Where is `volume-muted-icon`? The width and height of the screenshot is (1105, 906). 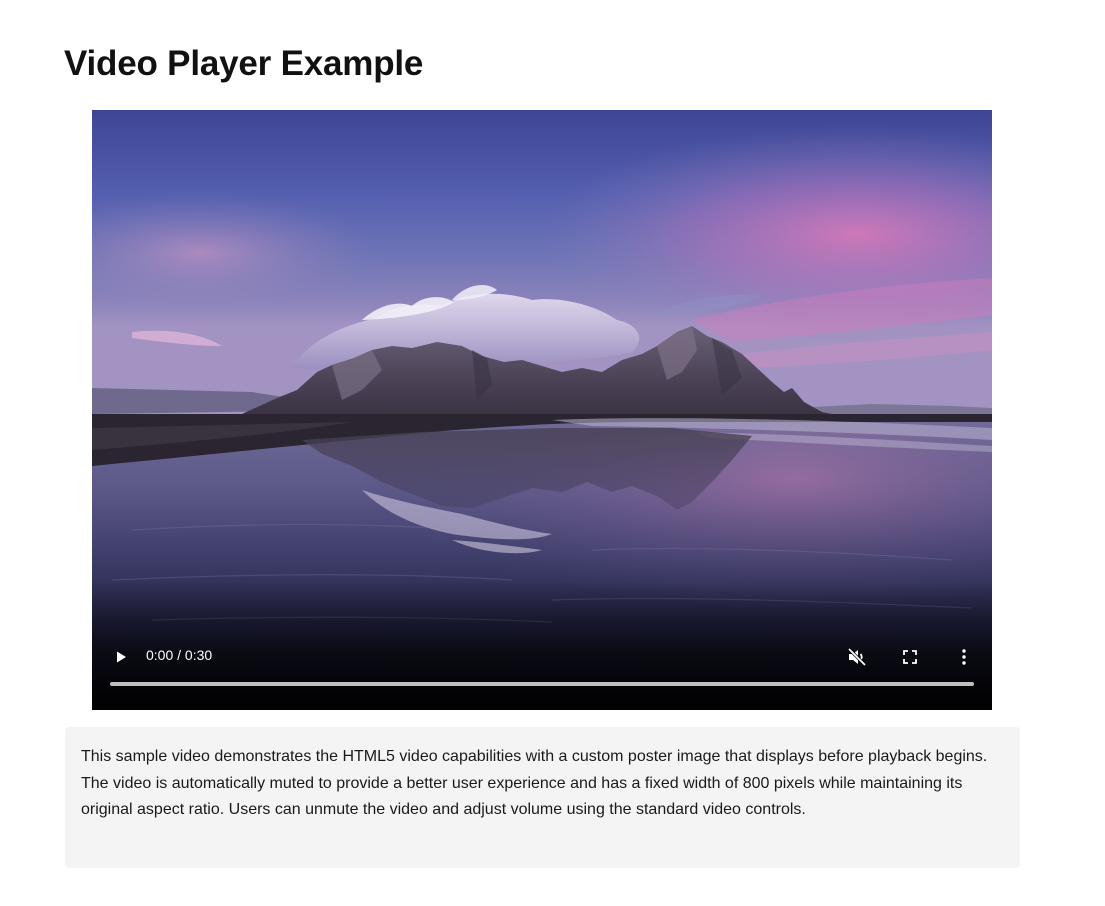 volume-muted-icon is located at coordinates (857, 657).